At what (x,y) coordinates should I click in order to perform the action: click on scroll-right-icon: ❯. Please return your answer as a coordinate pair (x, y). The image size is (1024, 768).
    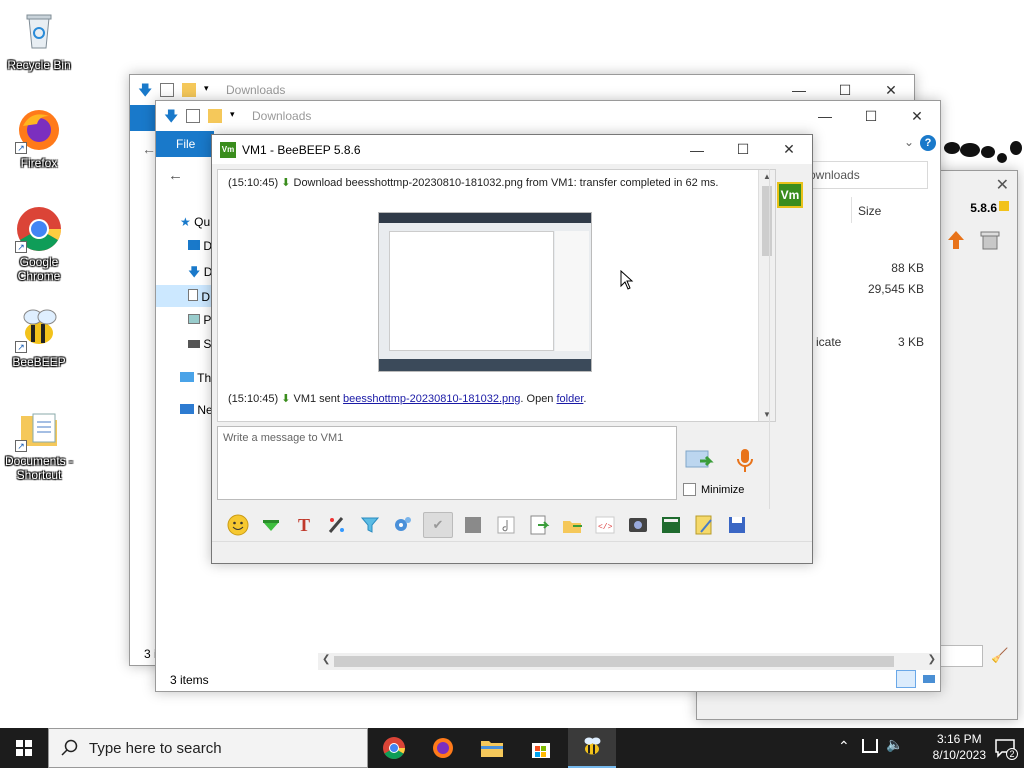
    Looking at the image, I should click on (932, 659).